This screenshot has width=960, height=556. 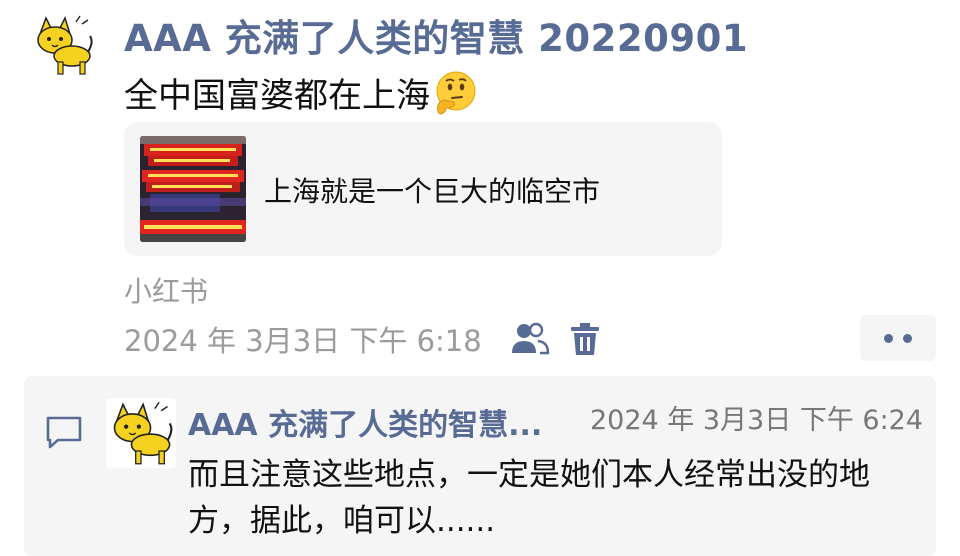 I want to click on friends-visibility-icon, so click(x=531, y=338).